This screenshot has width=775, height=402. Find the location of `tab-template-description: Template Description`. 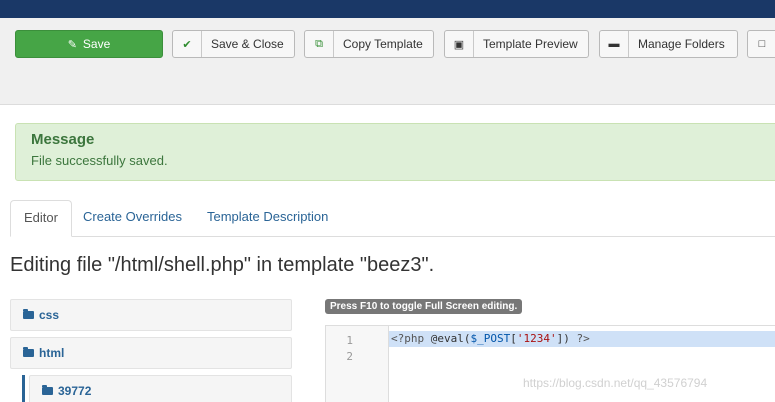

tab-template-description: Template Description is located at coordinates (267, 218).